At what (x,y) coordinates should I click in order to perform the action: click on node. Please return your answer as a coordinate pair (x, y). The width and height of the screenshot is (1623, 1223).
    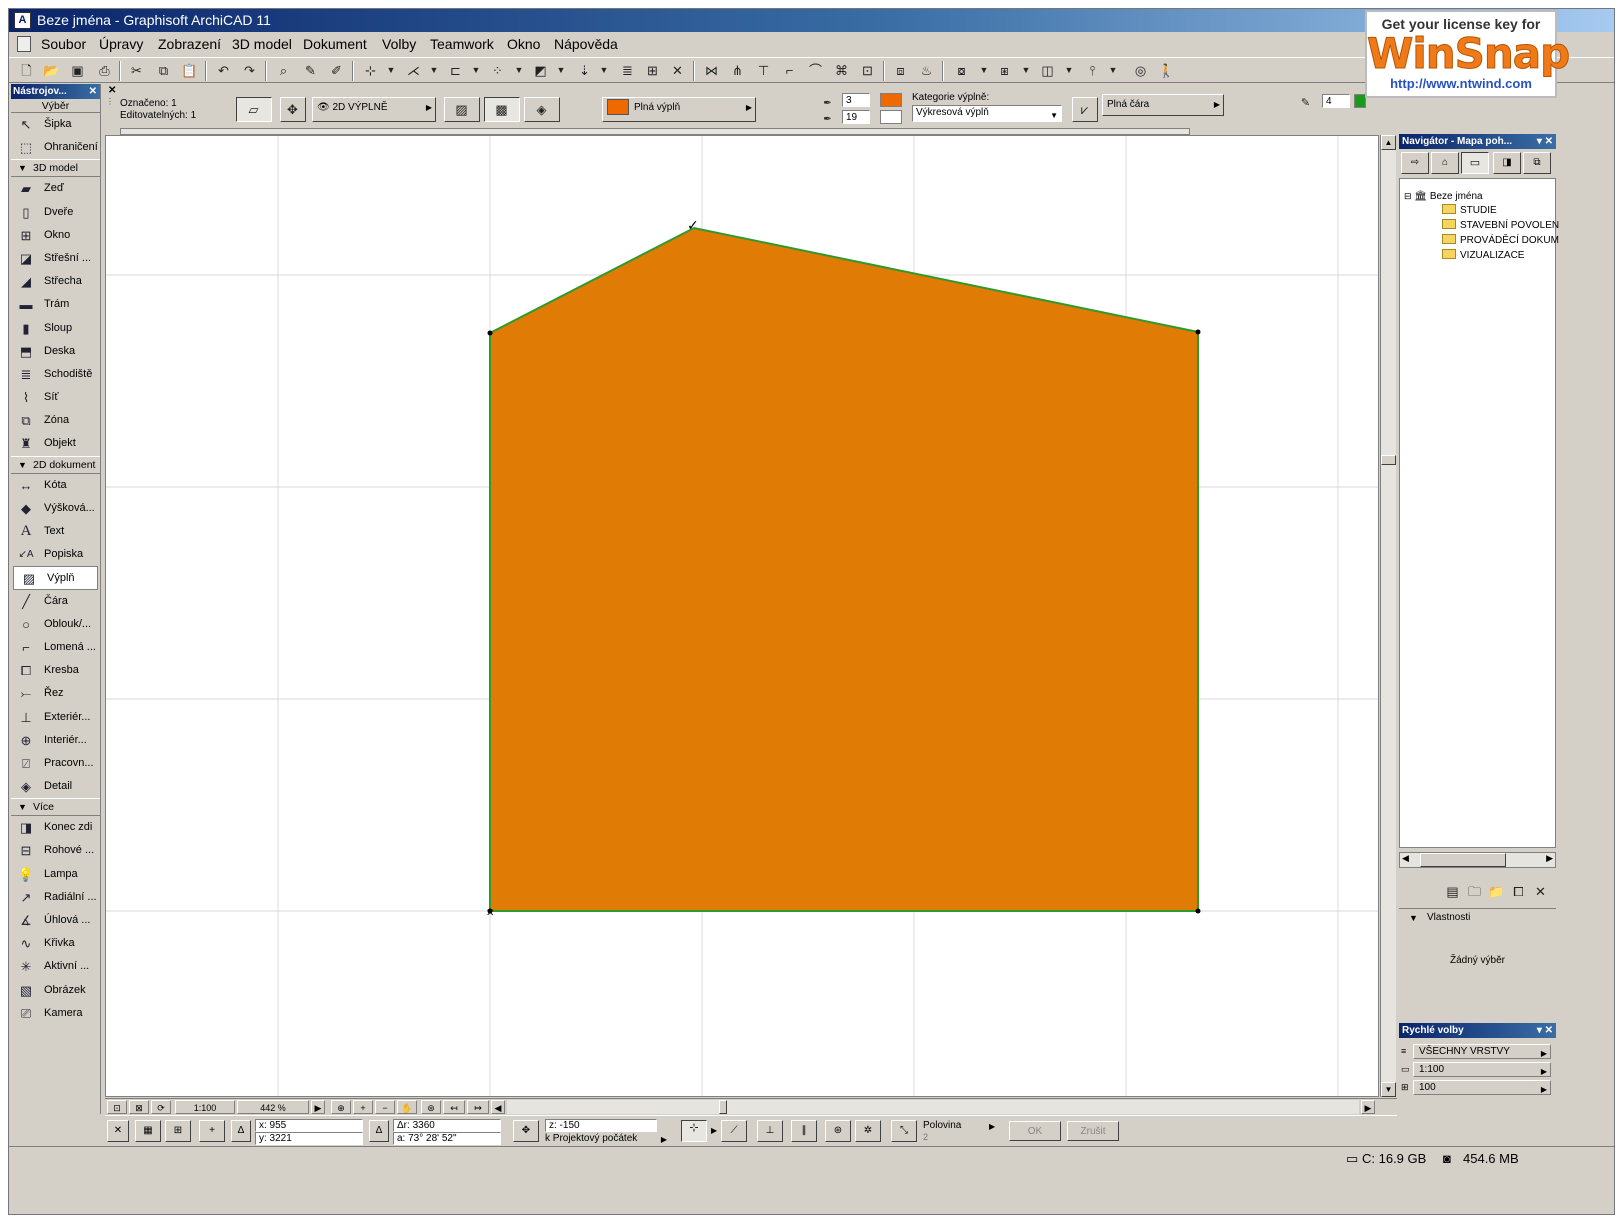
    Looking at the image, I should click on (1198, 332).